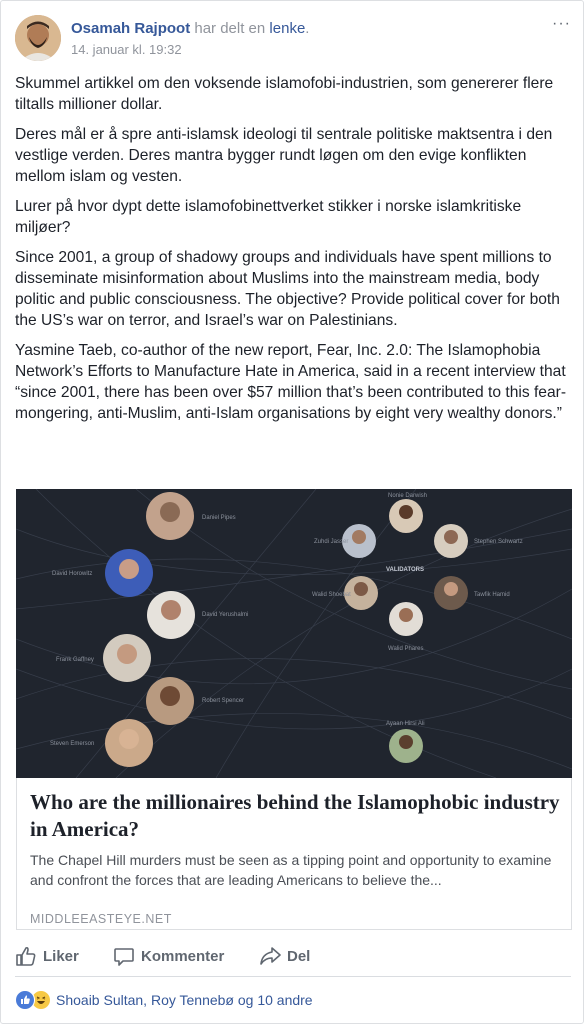  What do you see at coordinates (101, 919) in the screenshot?
I see `link-preview-domain: MIDDLEEASTEYE.NET` at bounding box center [101, 919].